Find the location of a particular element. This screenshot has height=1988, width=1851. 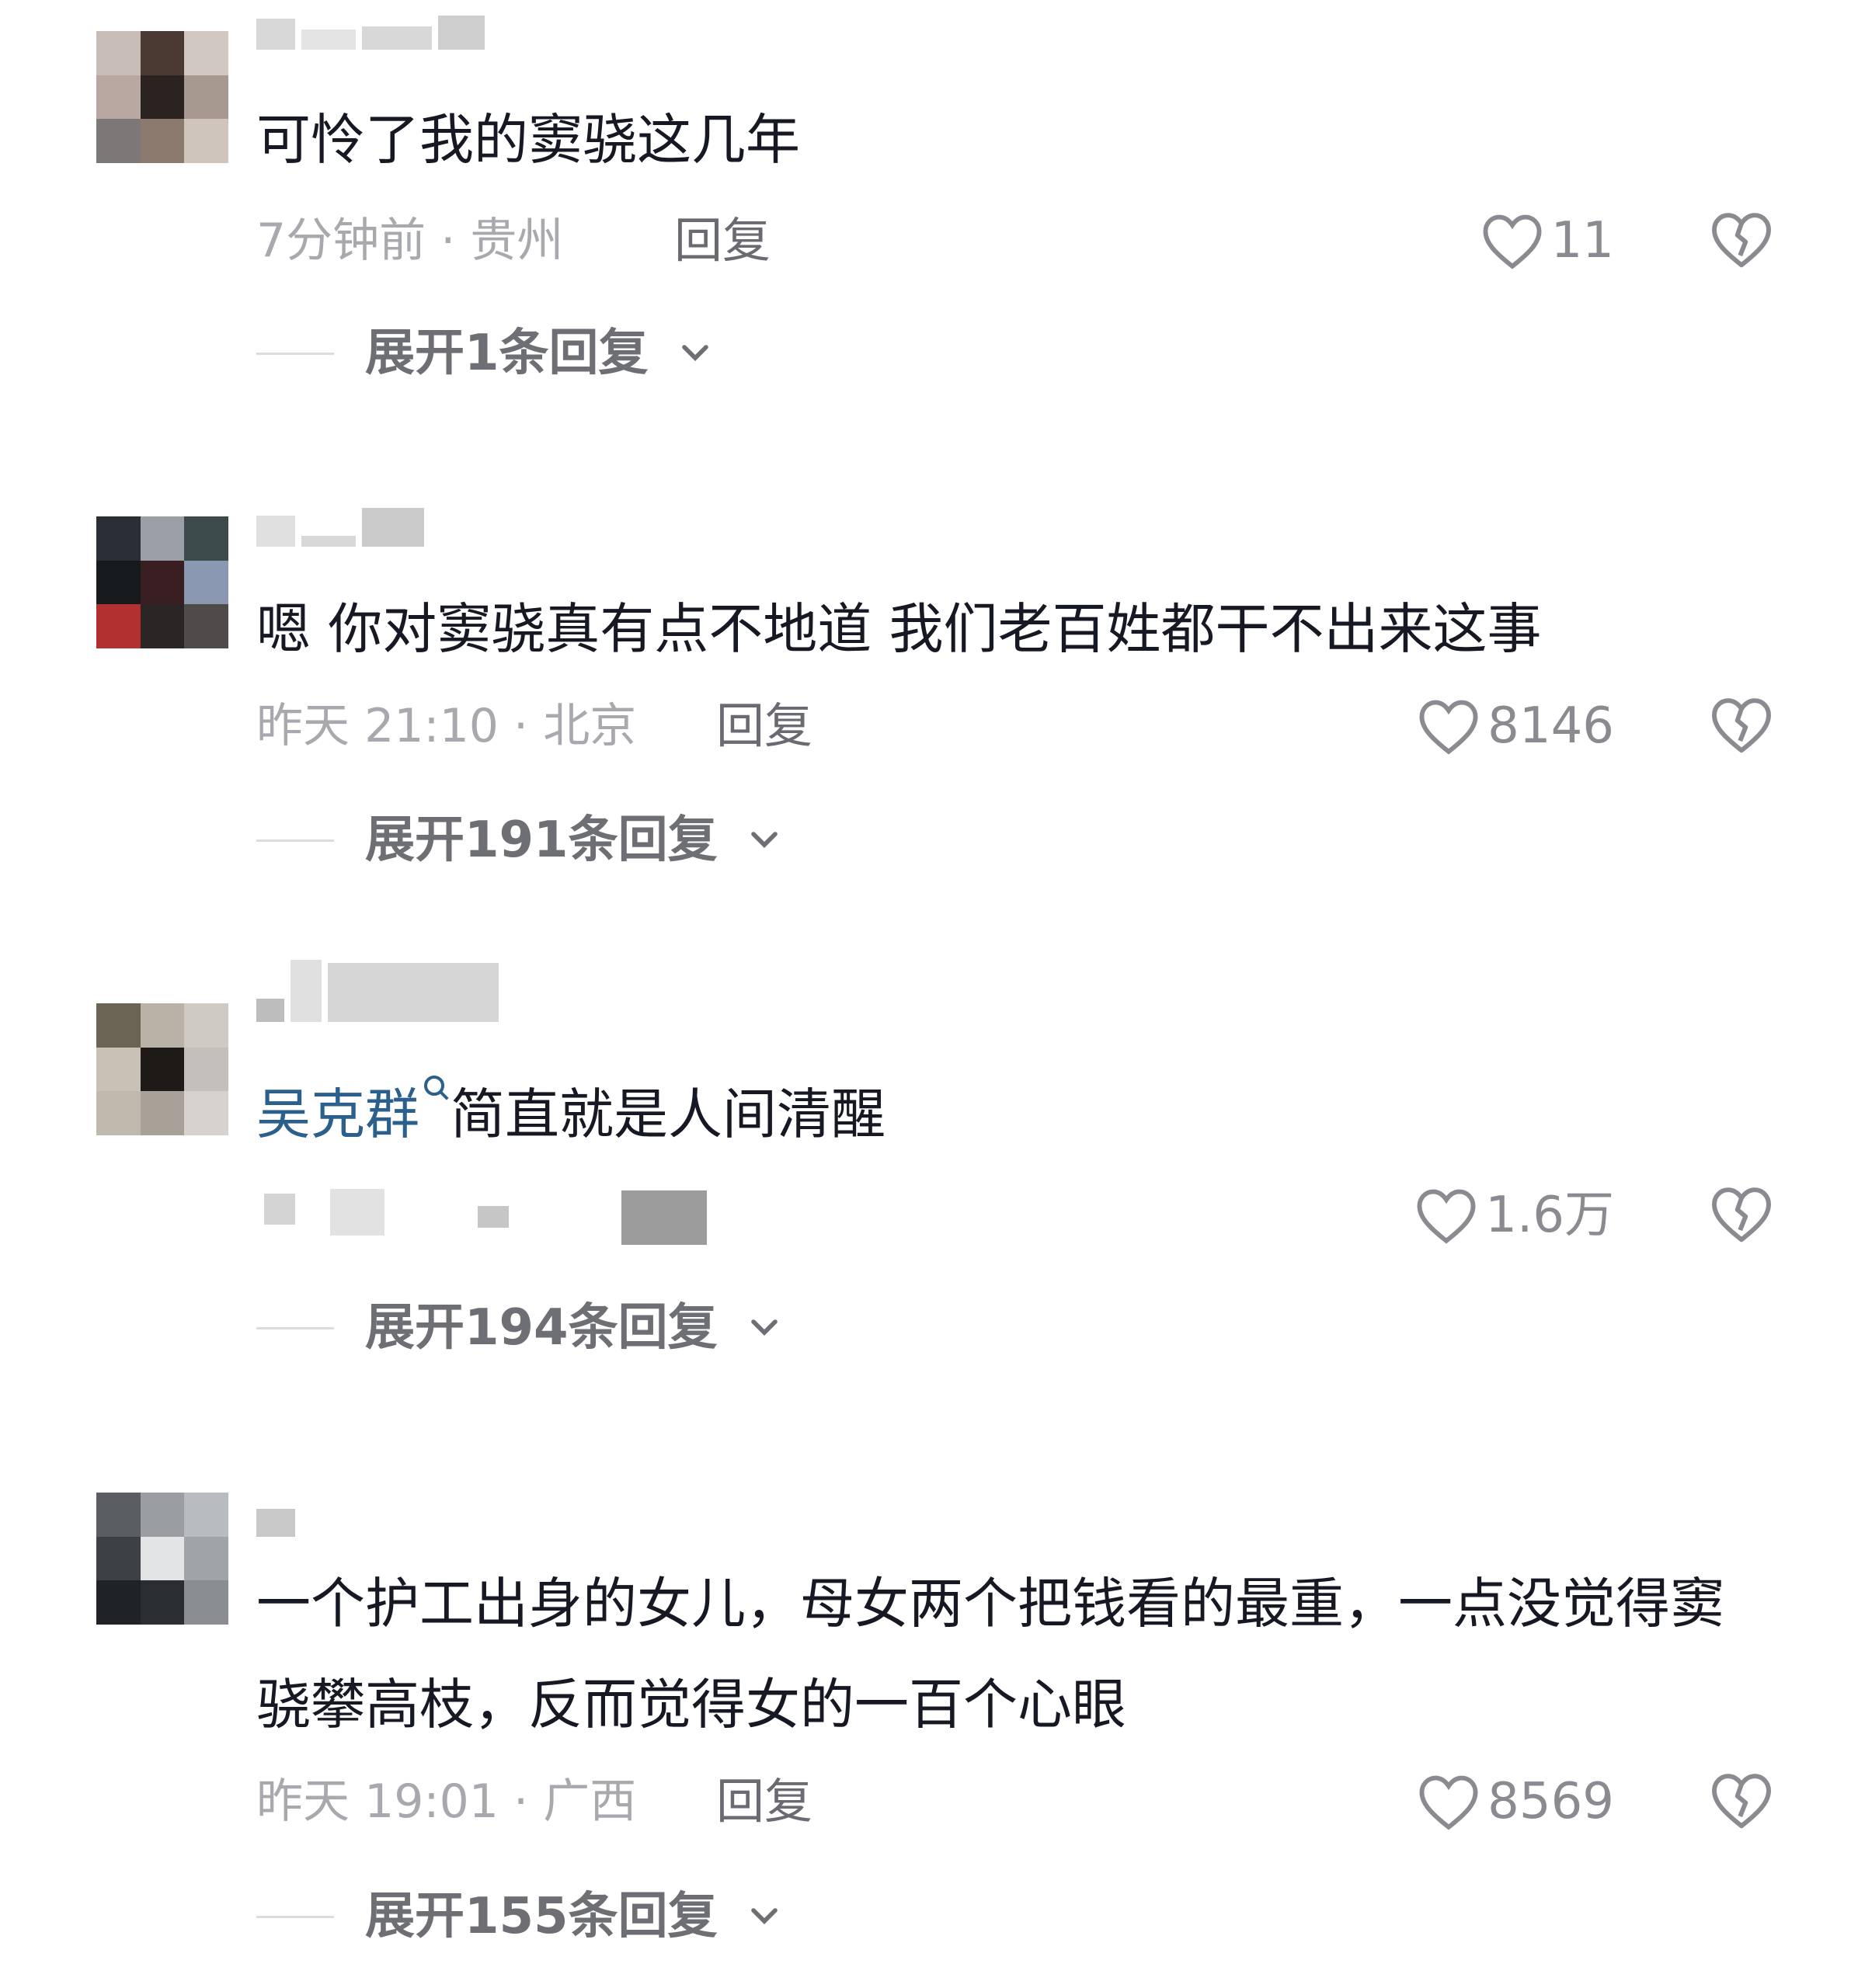

expand-replies-button: 展开155条回复 is located at coordinates (518, 1917).